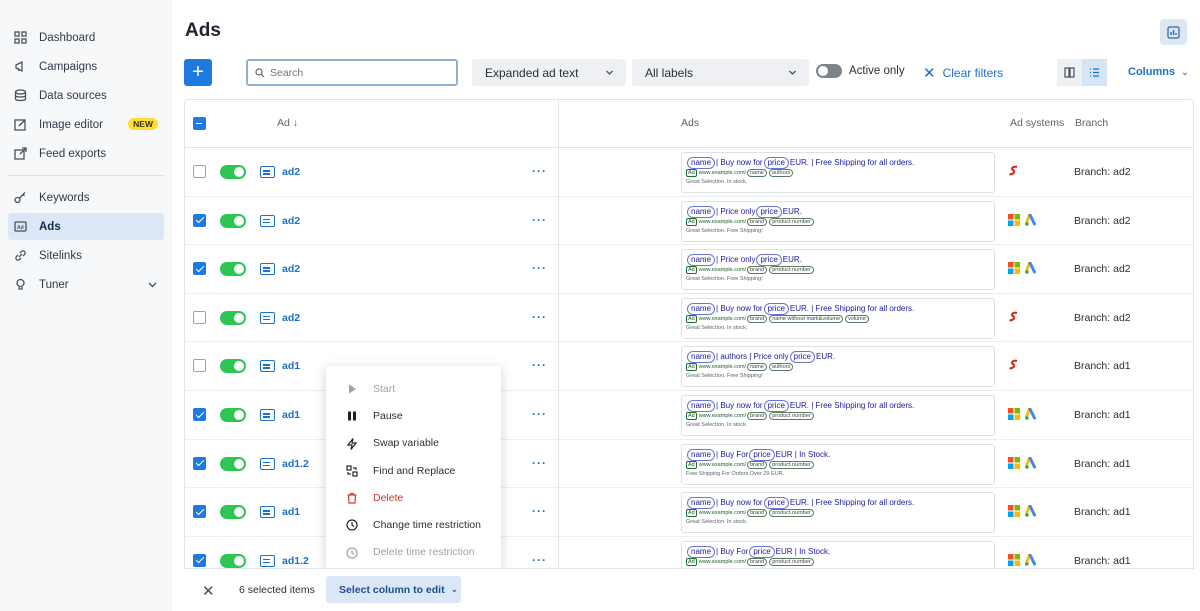 The height and width of the screenshot is (611, 1200). What do you see at coordinates (757, 367) in the screenshot?
I see `url-param: name` at bounding box center [757, 367].